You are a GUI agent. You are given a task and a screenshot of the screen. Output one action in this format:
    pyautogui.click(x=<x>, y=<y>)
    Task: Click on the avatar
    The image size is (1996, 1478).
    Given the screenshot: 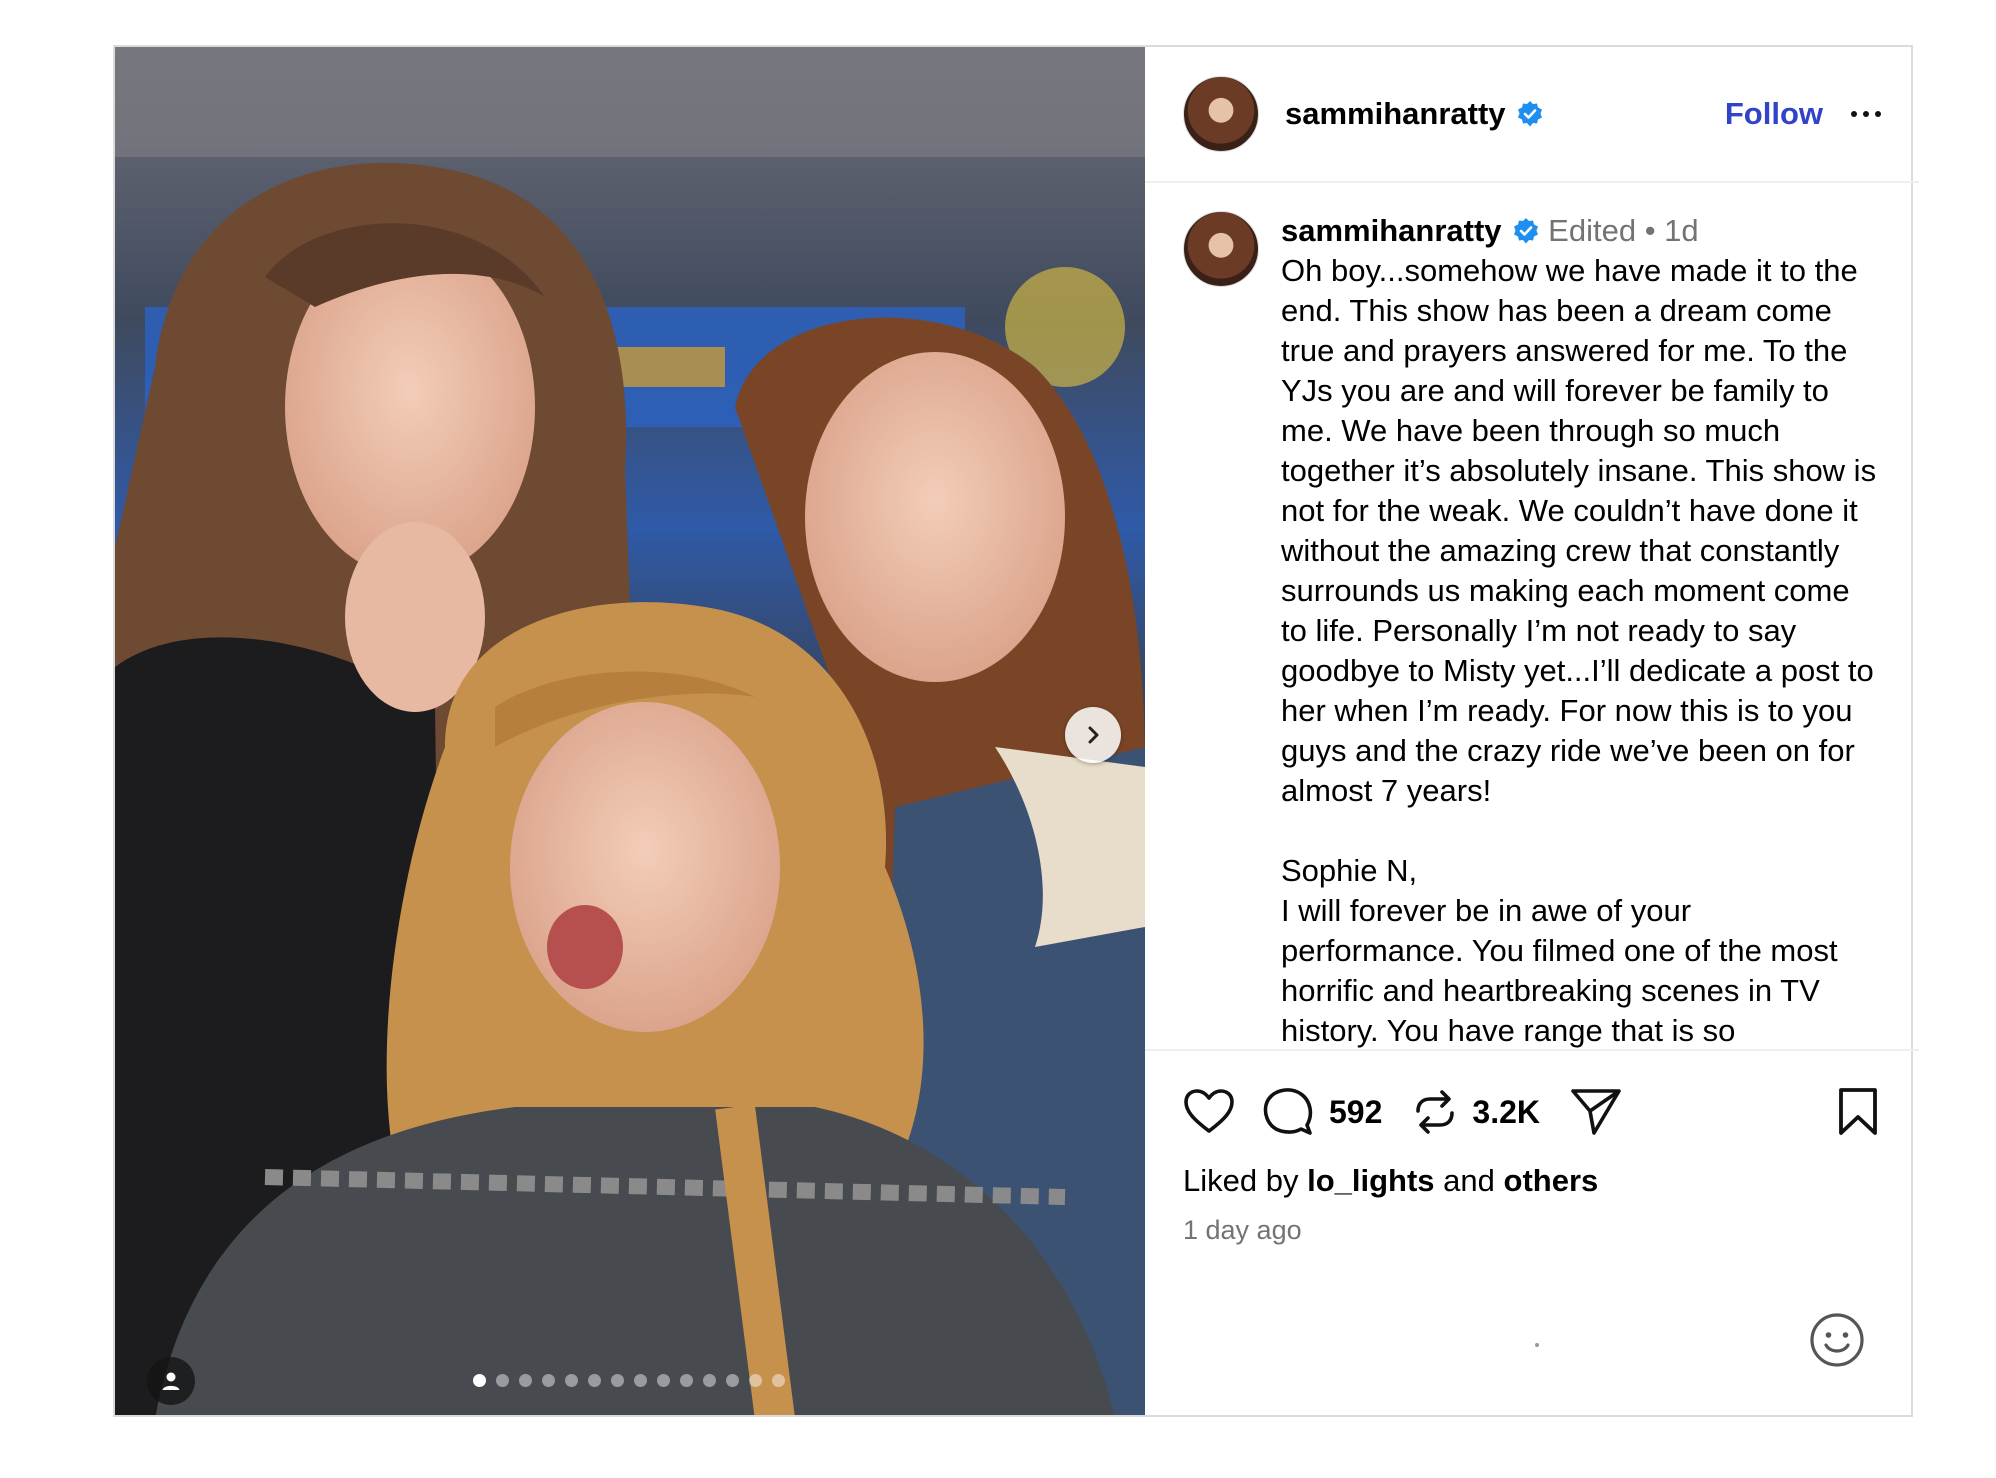 What is the action you would take?
    pyautogui.click(x=1221, y=114)
    